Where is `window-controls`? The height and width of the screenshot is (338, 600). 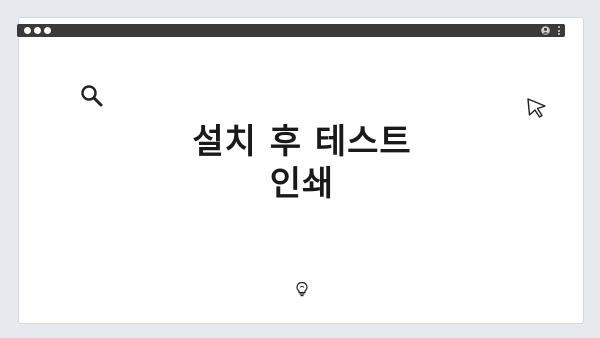 window-controls is located at coordinates (37, 30).